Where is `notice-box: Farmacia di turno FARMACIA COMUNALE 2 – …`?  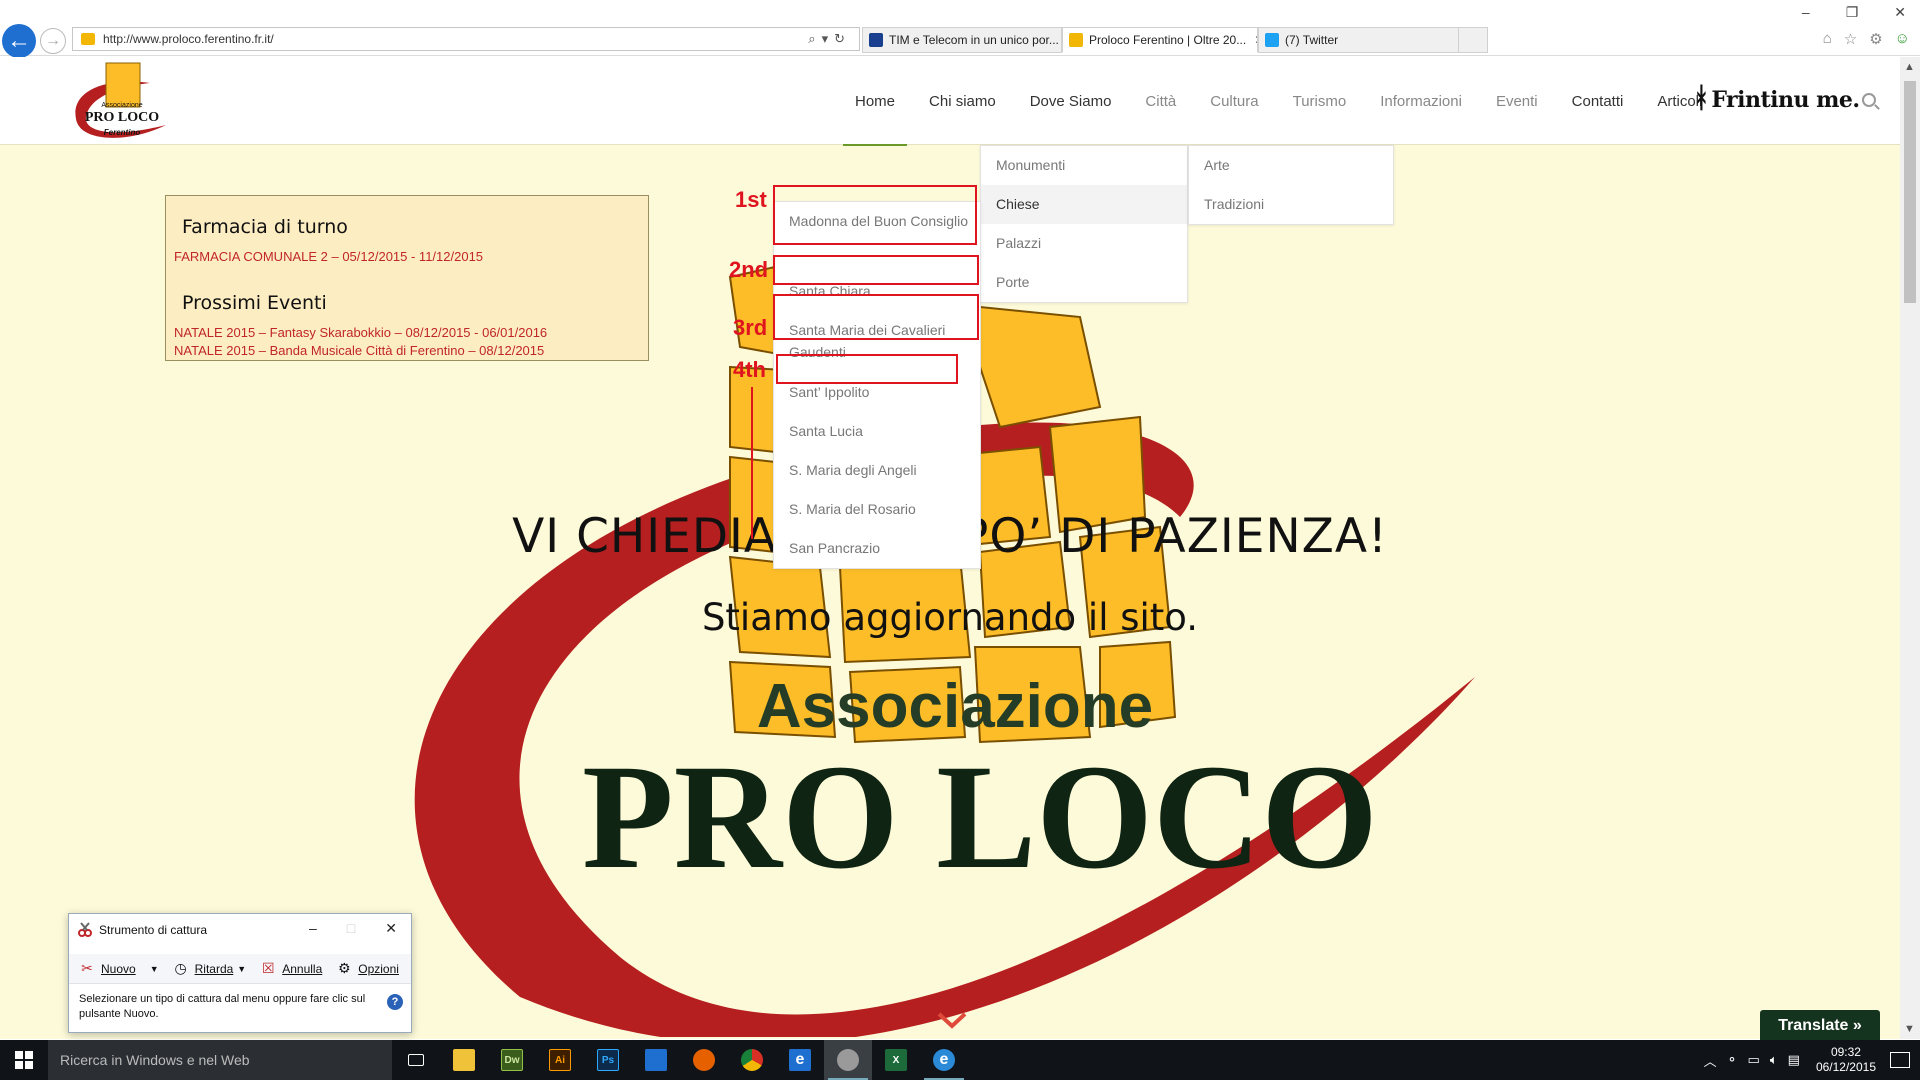
notice-box: Farmacia di turno FARMACIA COMUNALE 2 – … is located at coordinates (407, 278).